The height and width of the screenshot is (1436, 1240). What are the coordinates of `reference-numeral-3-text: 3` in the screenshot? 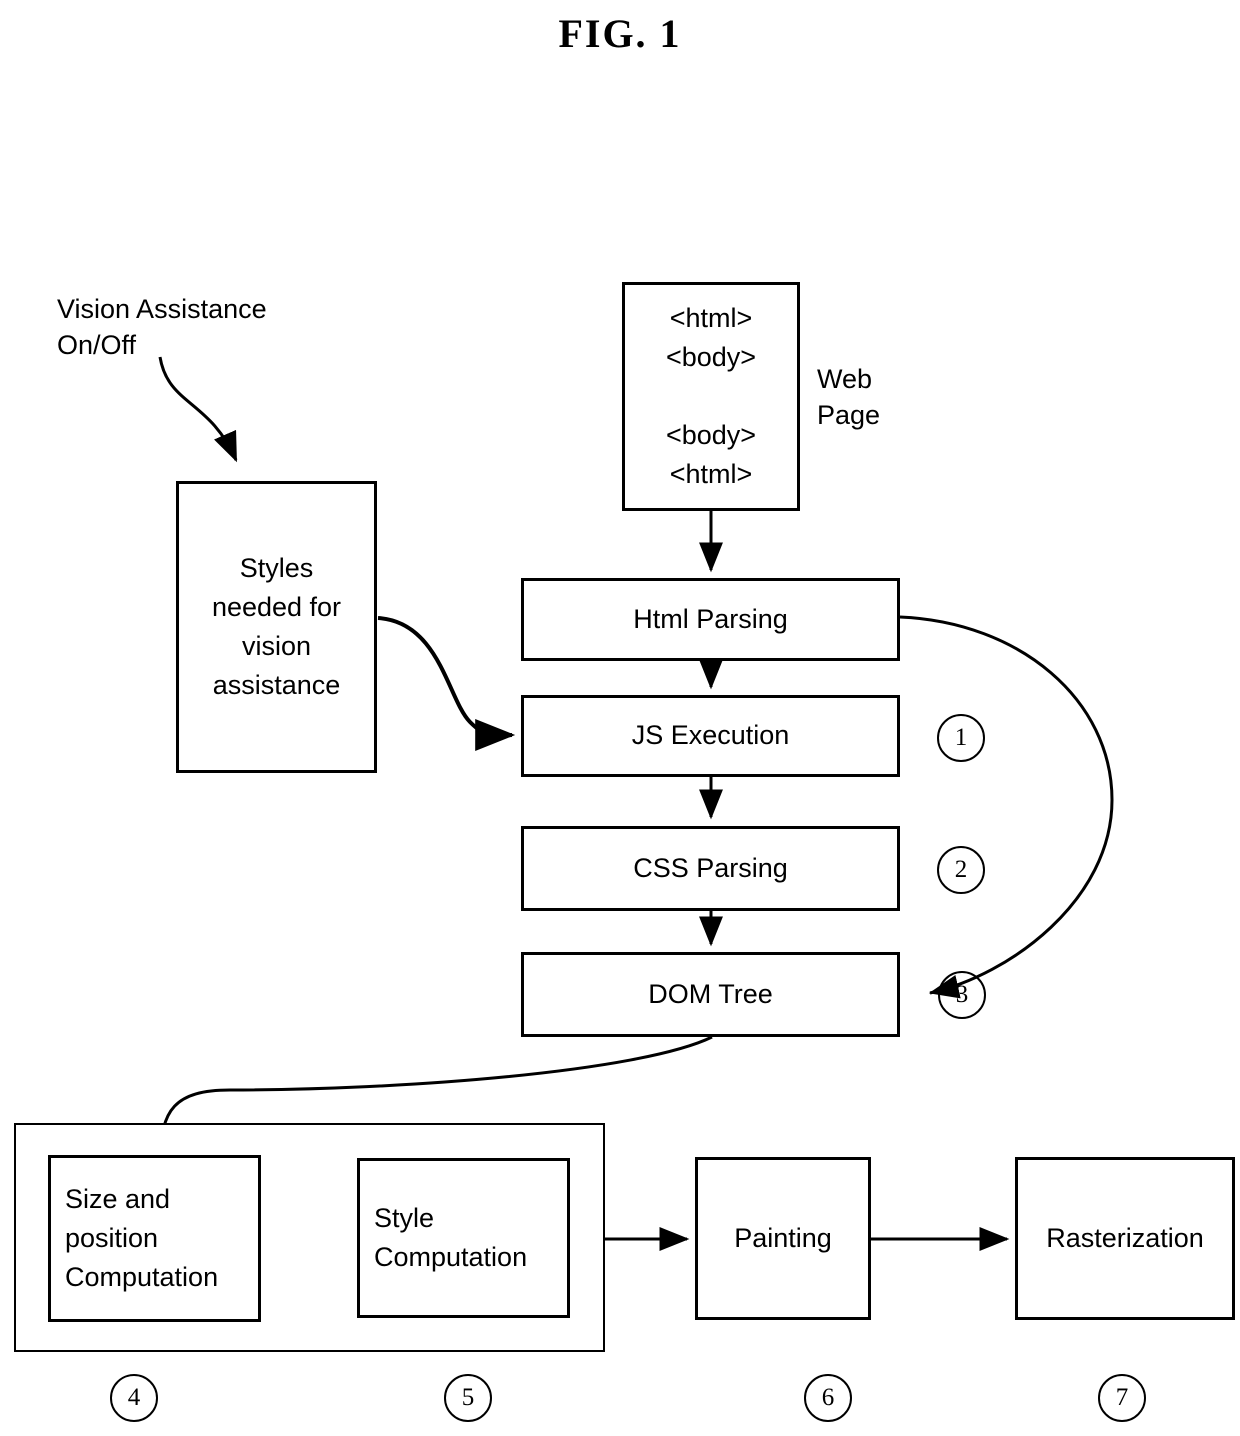 It's located at (962, 994).